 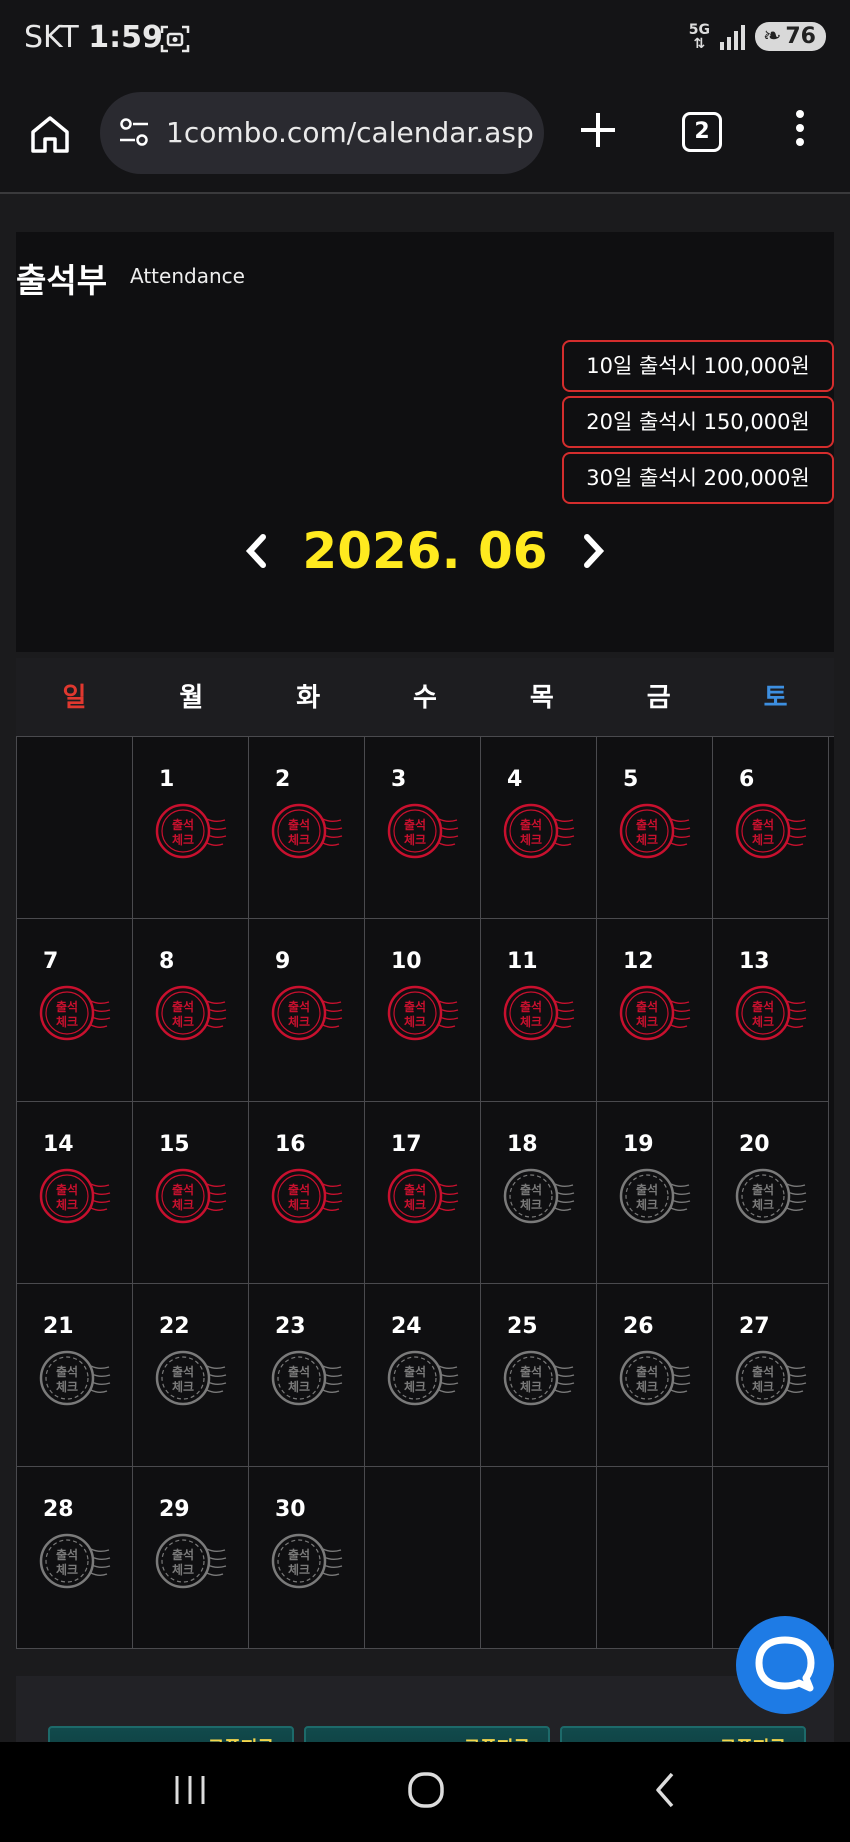 What do you see at coordinates (134, 132) in the screenshot?
I see `site-settings-icon` at bounding box center [134, 132].